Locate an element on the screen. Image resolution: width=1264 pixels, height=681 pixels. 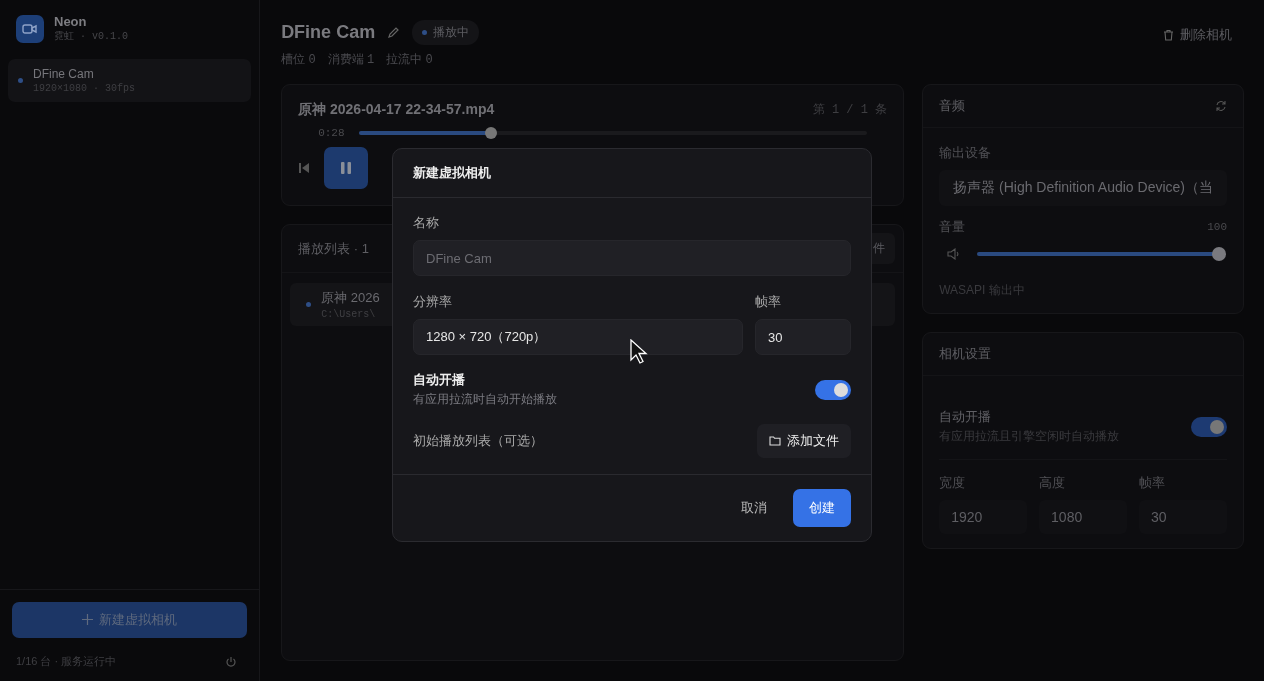
create-button: 创建 is located at coordinates (822, 508).